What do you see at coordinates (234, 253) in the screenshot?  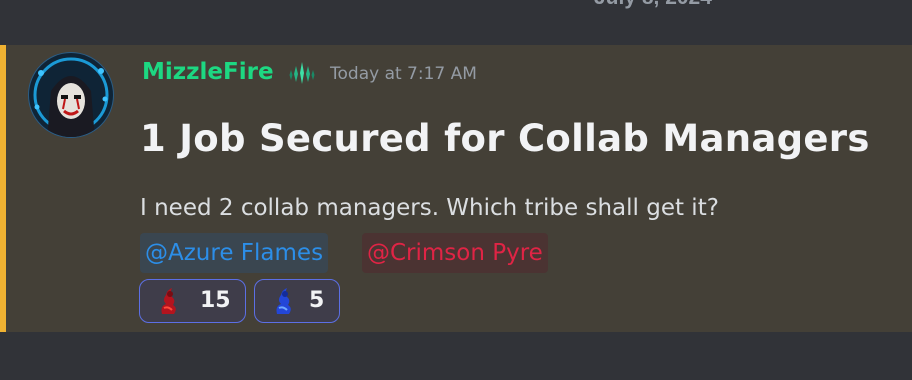 I see `mention-azure-flames: @Azure Flames` at bounding box center [234, 253].